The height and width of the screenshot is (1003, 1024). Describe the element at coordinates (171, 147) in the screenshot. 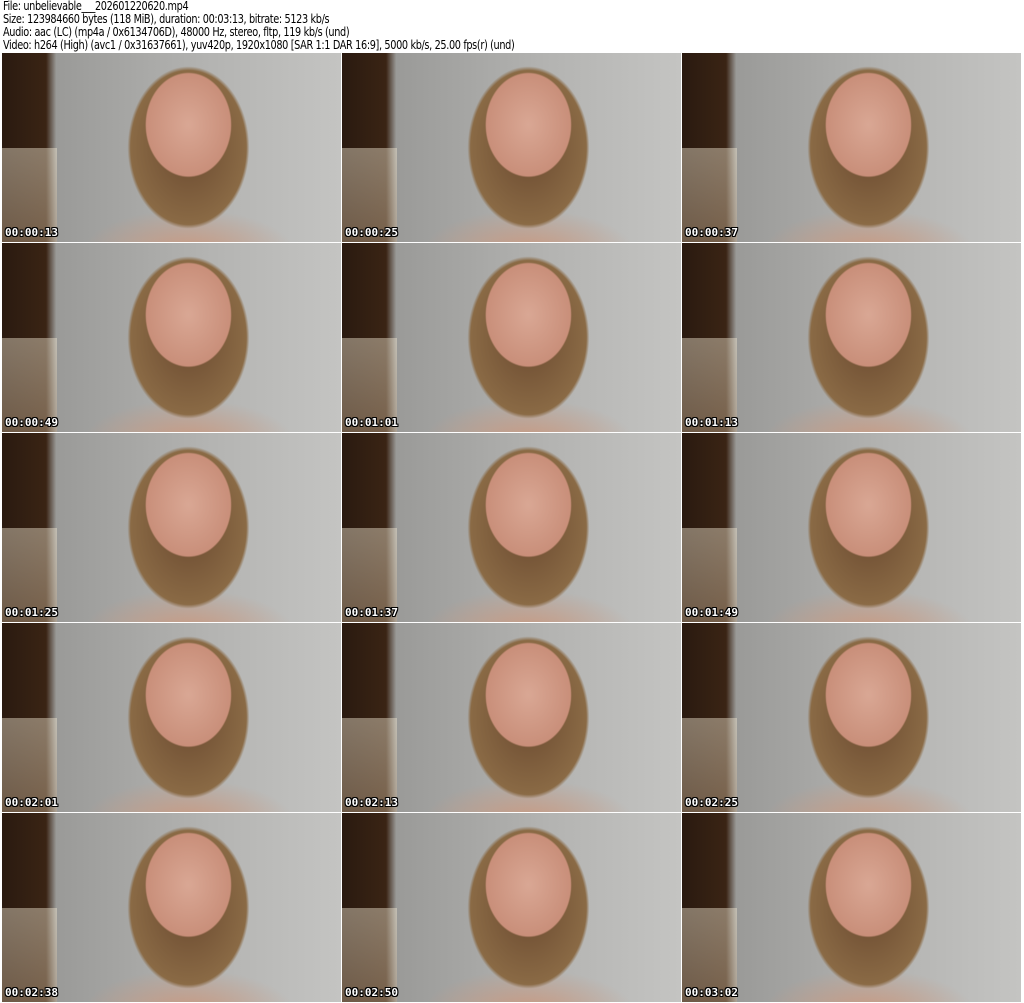

I see `video-thumbnail: 00:00:13` at that location.